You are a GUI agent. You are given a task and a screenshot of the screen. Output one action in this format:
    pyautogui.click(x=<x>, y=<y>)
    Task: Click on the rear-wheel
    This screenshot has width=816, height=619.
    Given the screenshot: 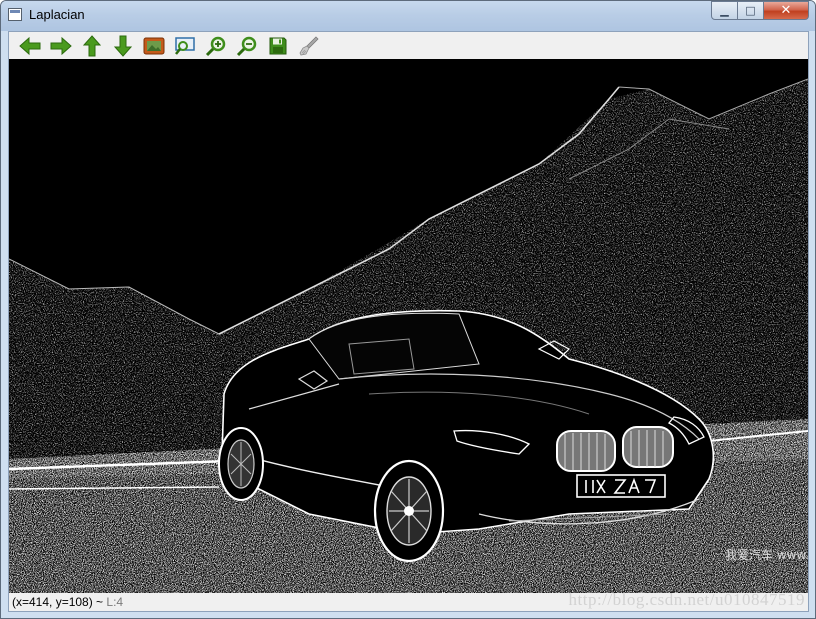 What is the action you would take?
    pyautogui.click(x=241, y=464)
    